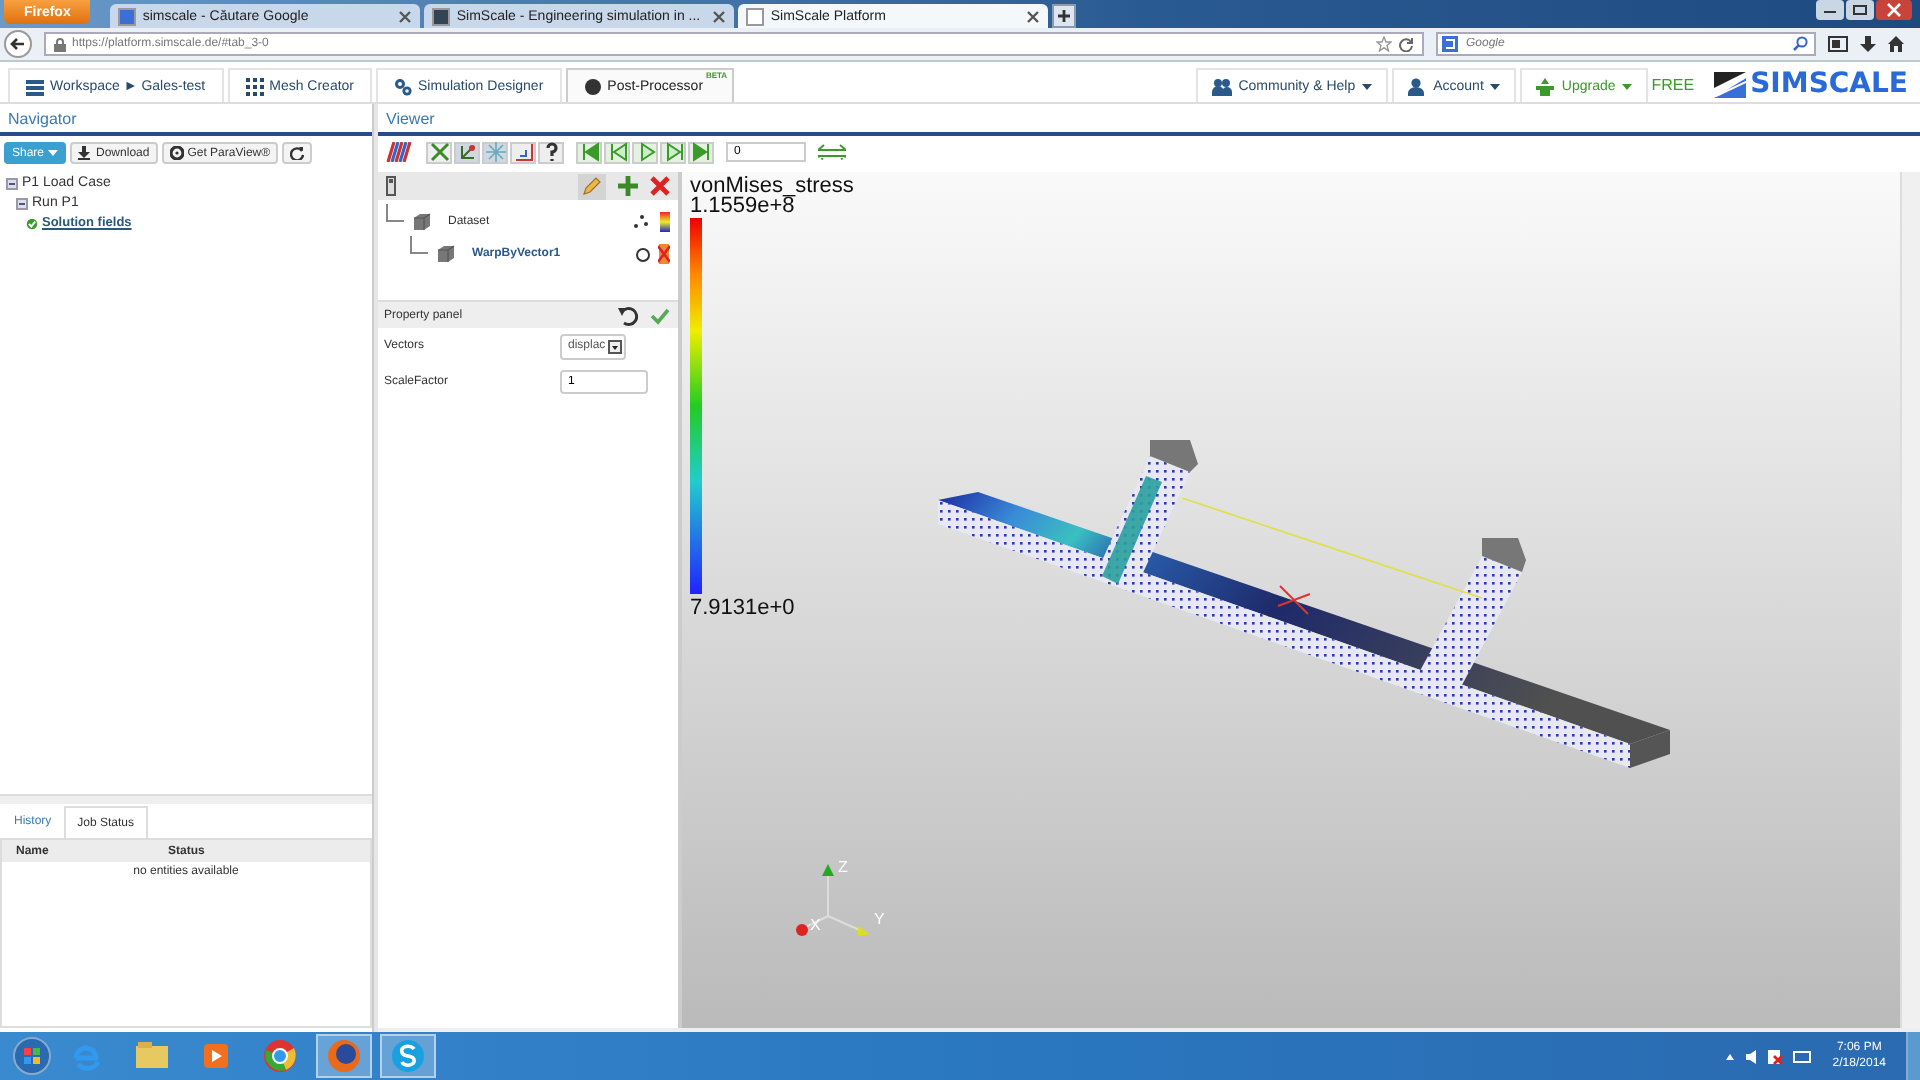 This screenshot has height=1080, width=1920. I want to click on plan-label: FREE, so click(1673, 84).